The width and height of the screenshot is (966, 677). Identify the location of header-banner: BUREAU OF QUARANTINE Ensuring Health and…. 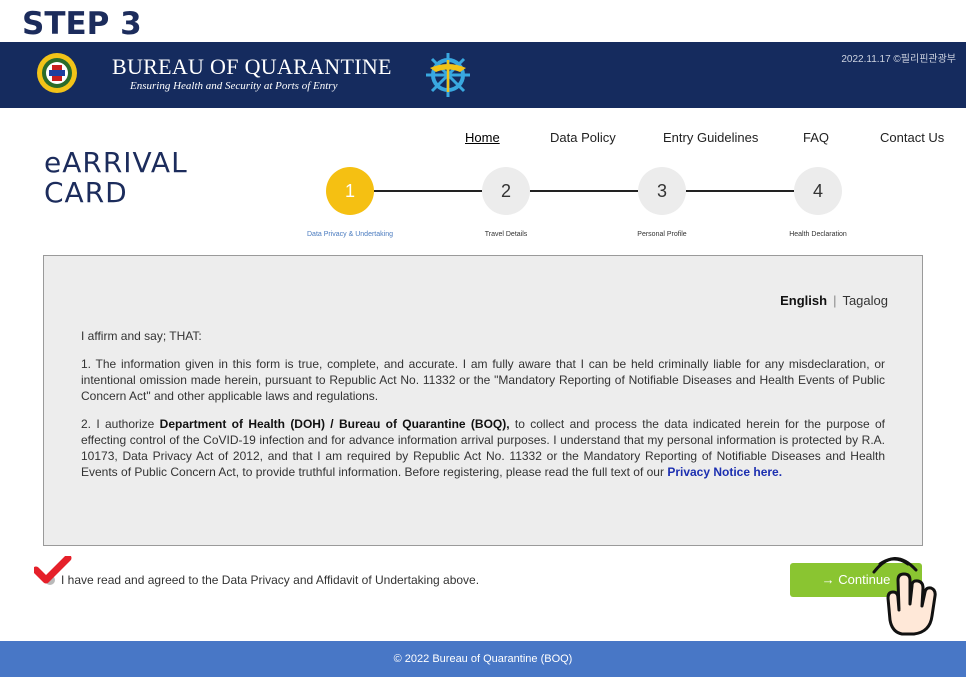
(483, 75).